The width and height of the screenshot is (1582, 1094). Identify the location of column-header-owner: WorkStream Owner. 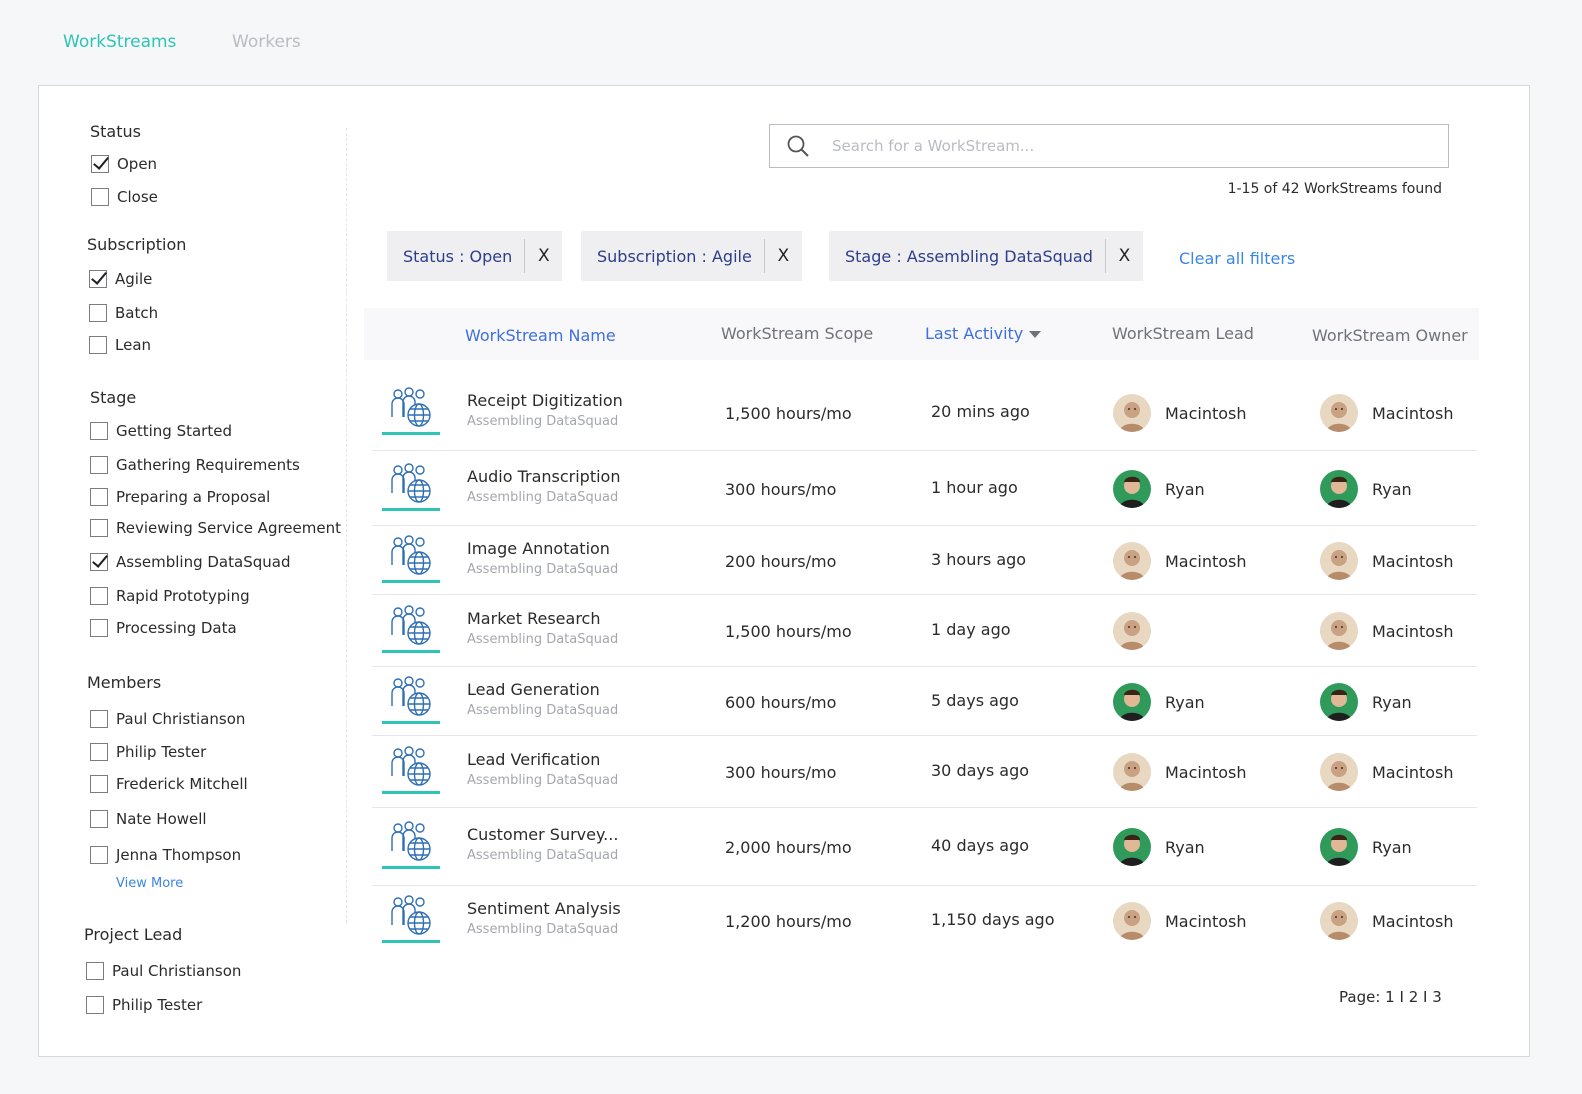
(1390, 335).